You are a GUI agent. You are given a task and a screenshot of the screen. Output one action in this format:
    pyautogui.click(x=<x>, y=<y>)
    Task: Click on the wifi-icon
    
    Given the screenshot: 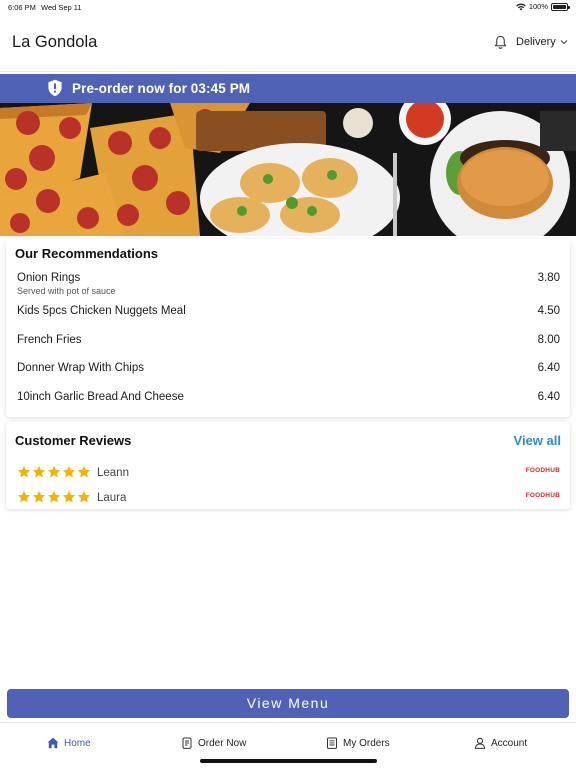 What is the action you would take?
    pyautogui.click(x=521, y=6)
    